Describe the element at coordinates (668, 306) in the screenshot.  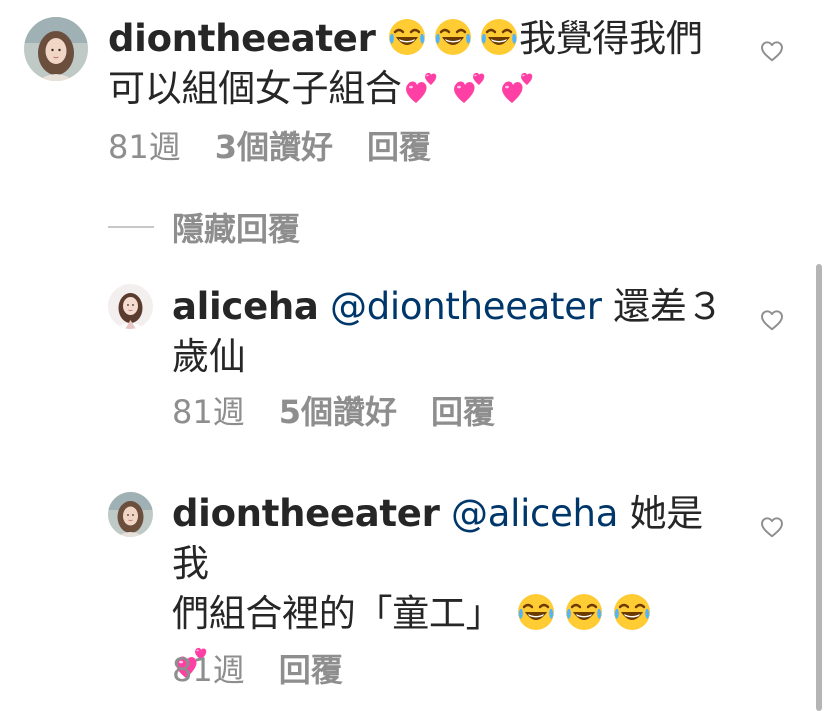
I see `comment-text: 還差３` at that location.